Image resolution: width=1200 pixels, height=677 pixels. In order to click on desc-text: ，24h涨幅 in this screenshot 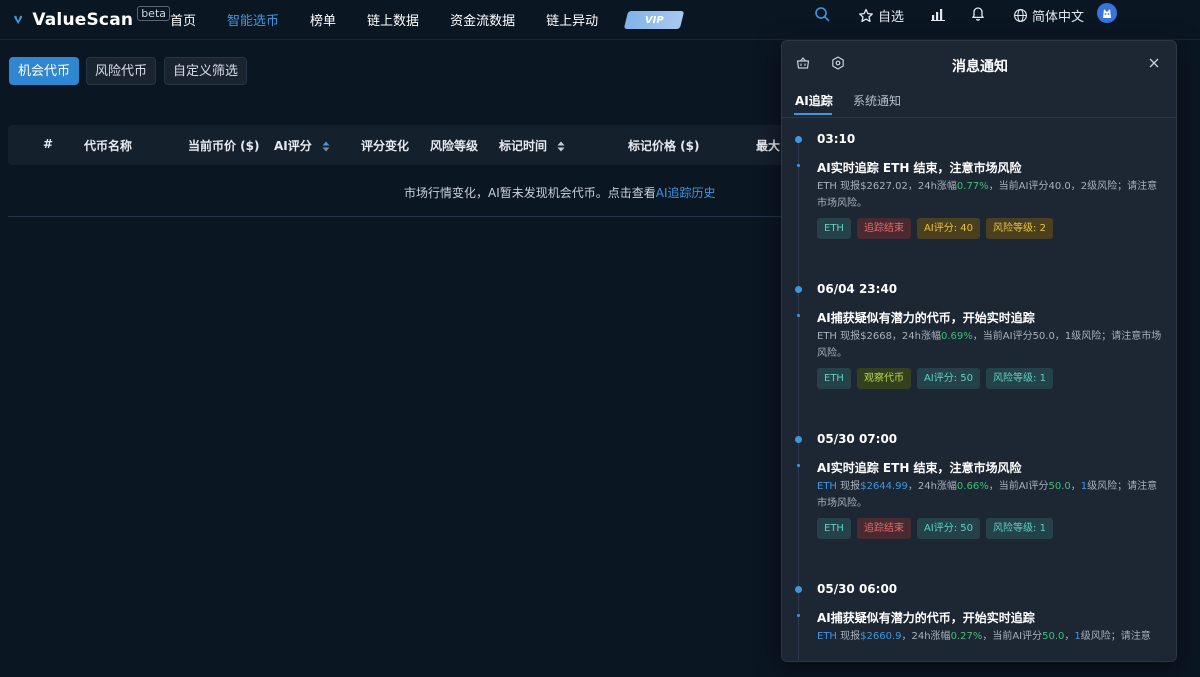, I will do `click(926, 636)`.